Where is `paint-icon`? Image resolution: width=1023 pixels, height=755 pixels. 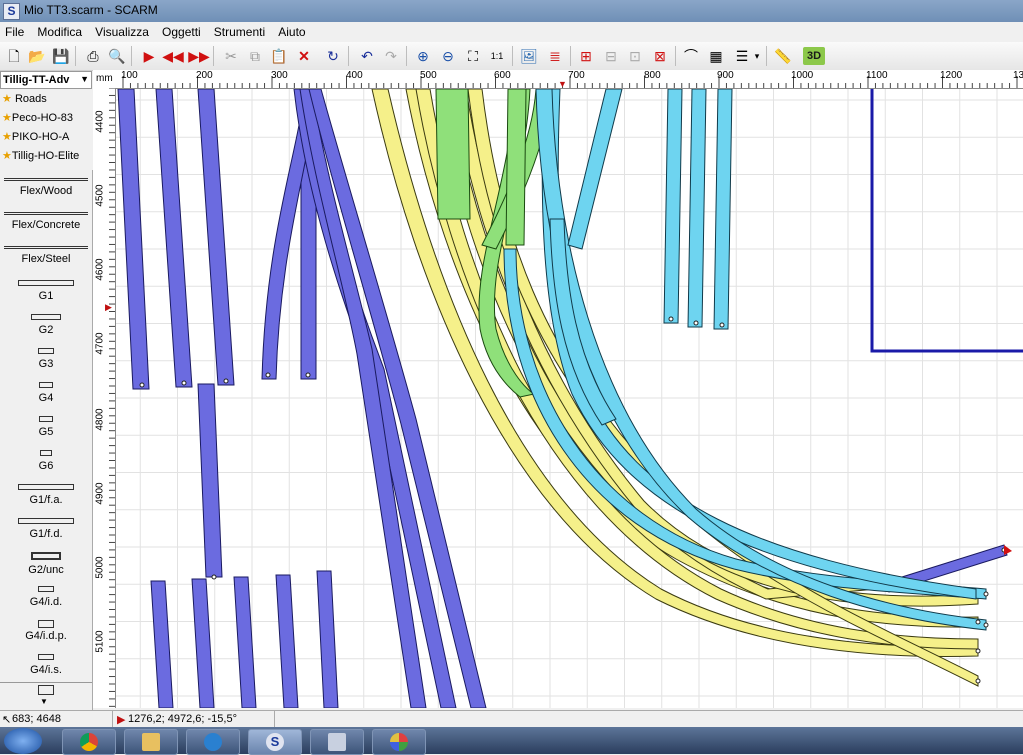
paint-icon is located at coordinates (399, 742).